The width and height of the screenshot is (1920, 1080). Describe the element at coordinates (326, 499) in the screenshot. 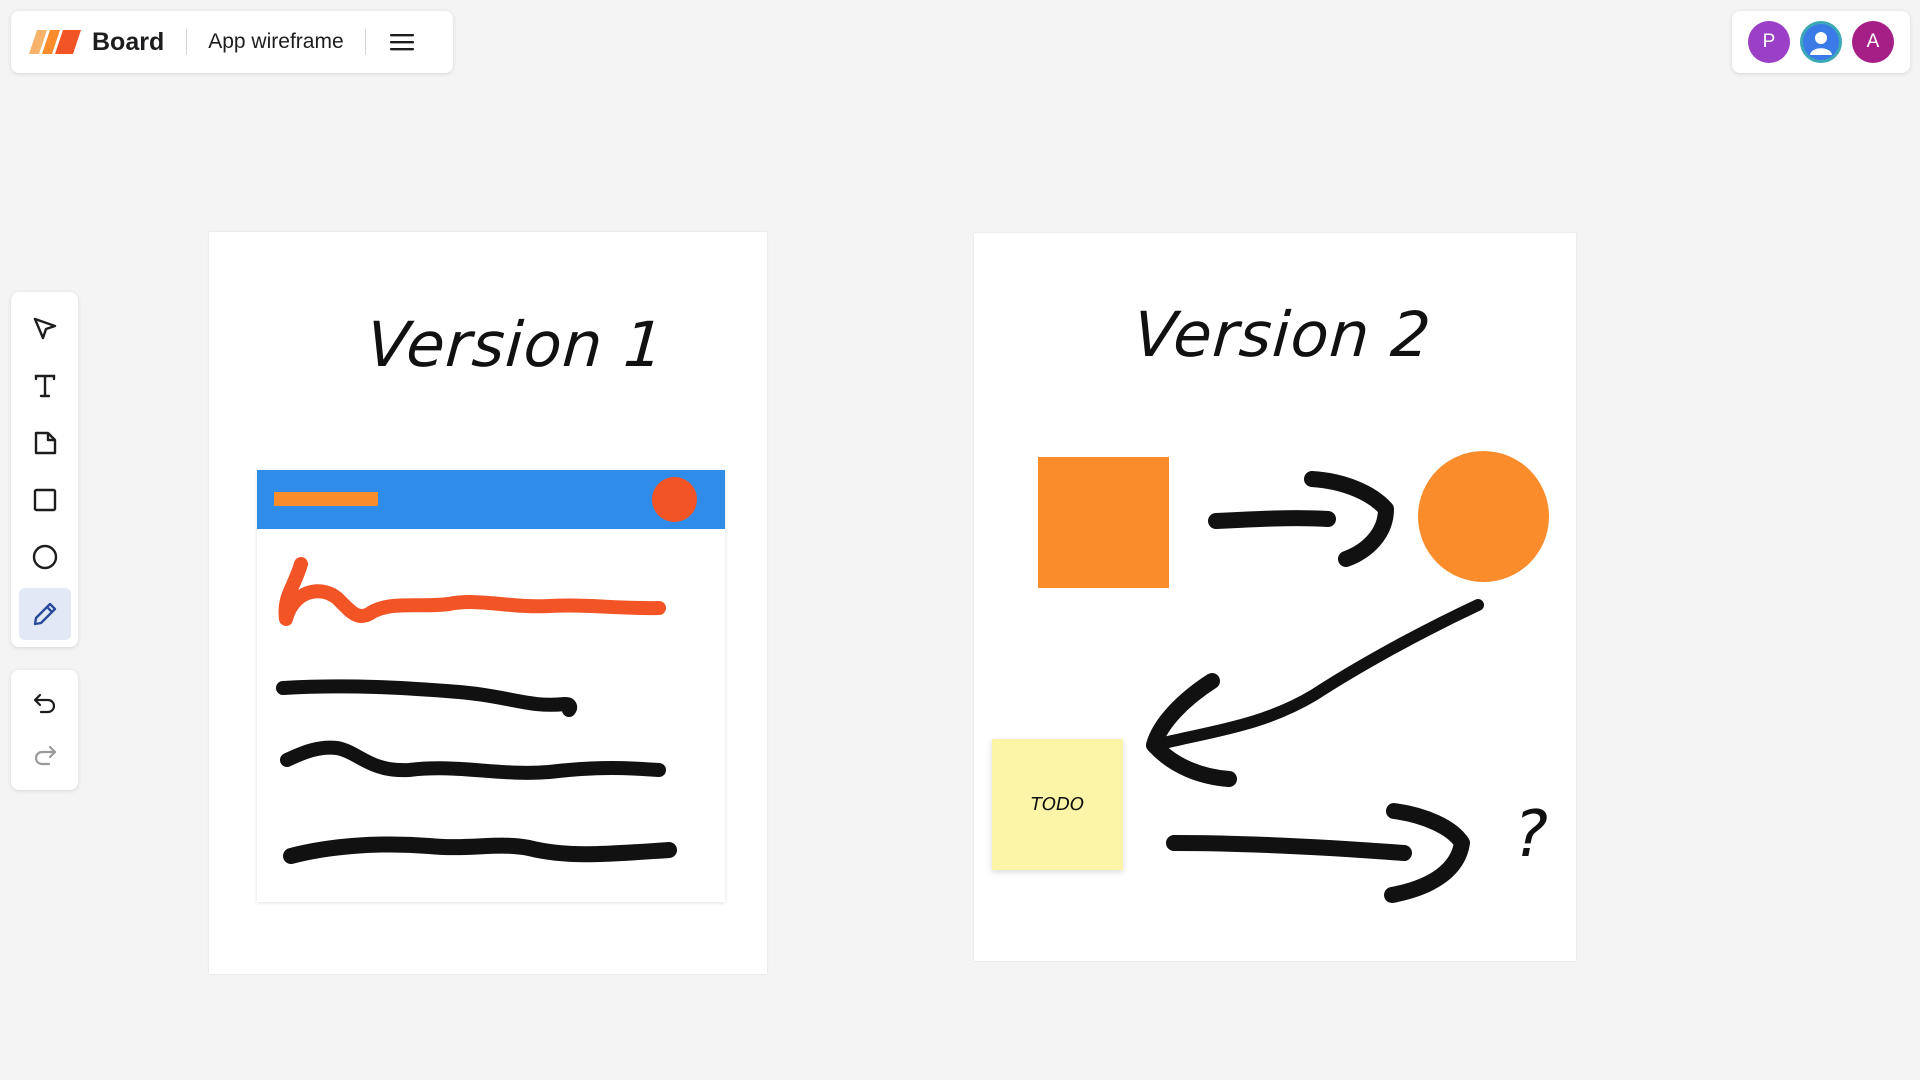

I see `wireframe-title-placeholder` at that location.